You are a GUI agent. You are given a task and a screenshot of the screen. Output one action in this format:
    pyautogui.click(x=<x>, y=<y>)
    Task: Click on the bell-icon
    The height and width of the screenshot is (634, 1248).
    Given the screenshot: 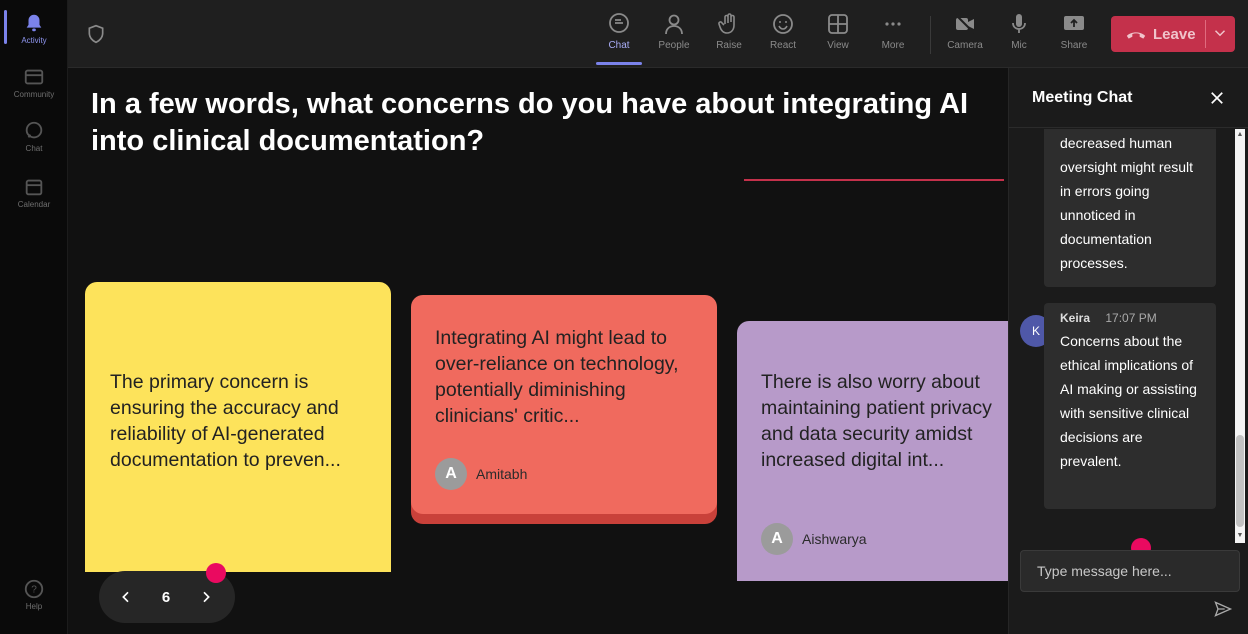 What is the action you would take?
    pyautogui.click(x=34, y=23)
    